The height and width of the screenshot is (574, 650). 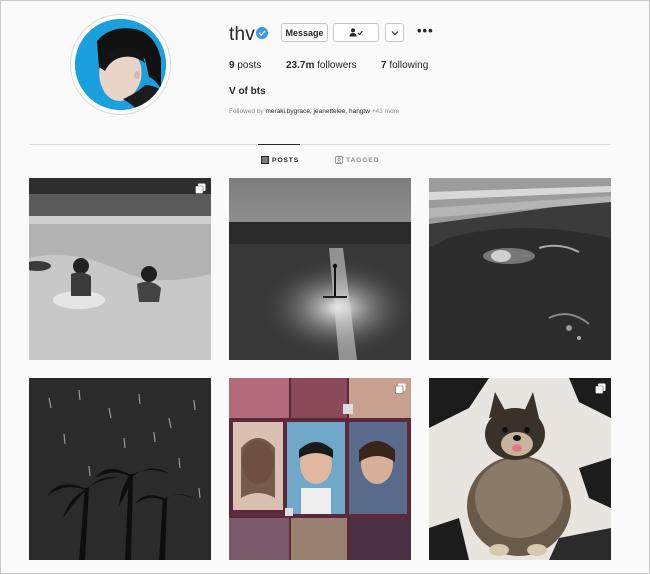 I want to click on bio-full-name: V of bts, so click(x=247, y=91).